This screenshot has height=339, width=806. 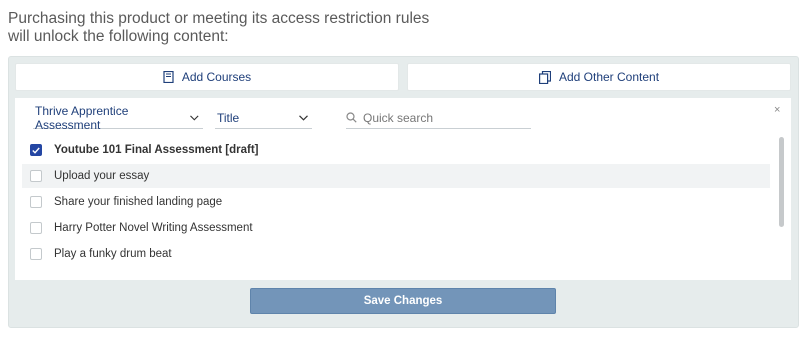 What do you see at coordinates (351, 117) in the screenshot?
I see `search-icon` at bounding box center [351, 117].